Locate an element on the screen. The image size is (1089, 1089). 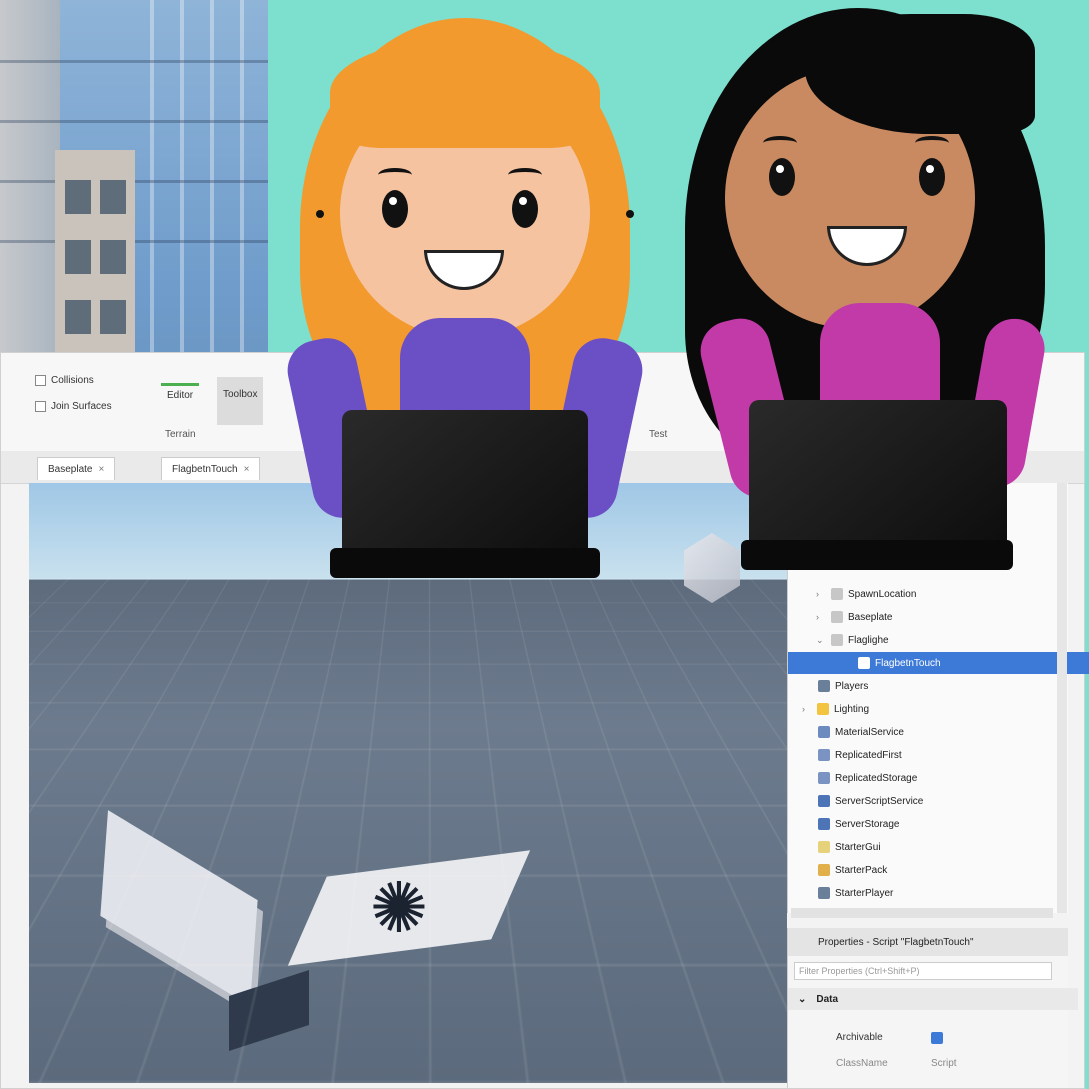
tree-label: FlagbetnTouch is located at coordinates (908, 663).